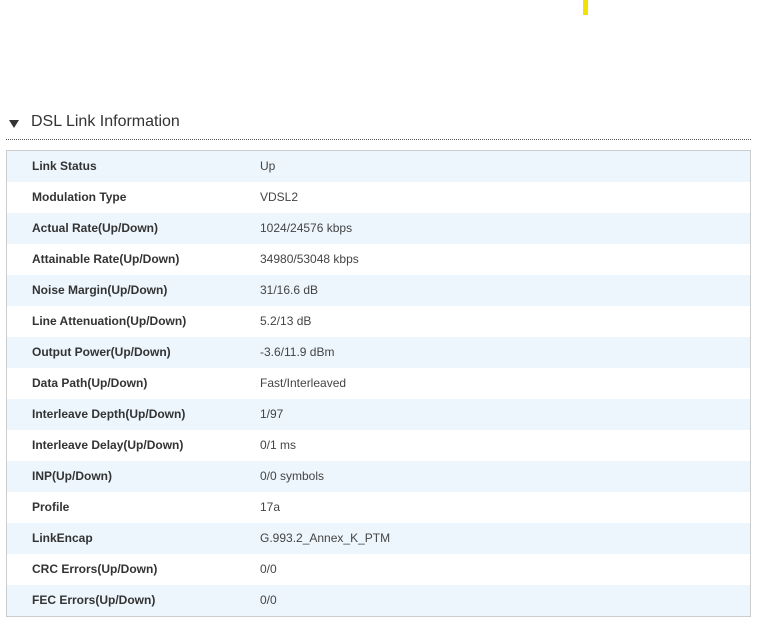 The image size is (757, 621). I want to click on section-title: DSL Link Information, so click(105, 121).